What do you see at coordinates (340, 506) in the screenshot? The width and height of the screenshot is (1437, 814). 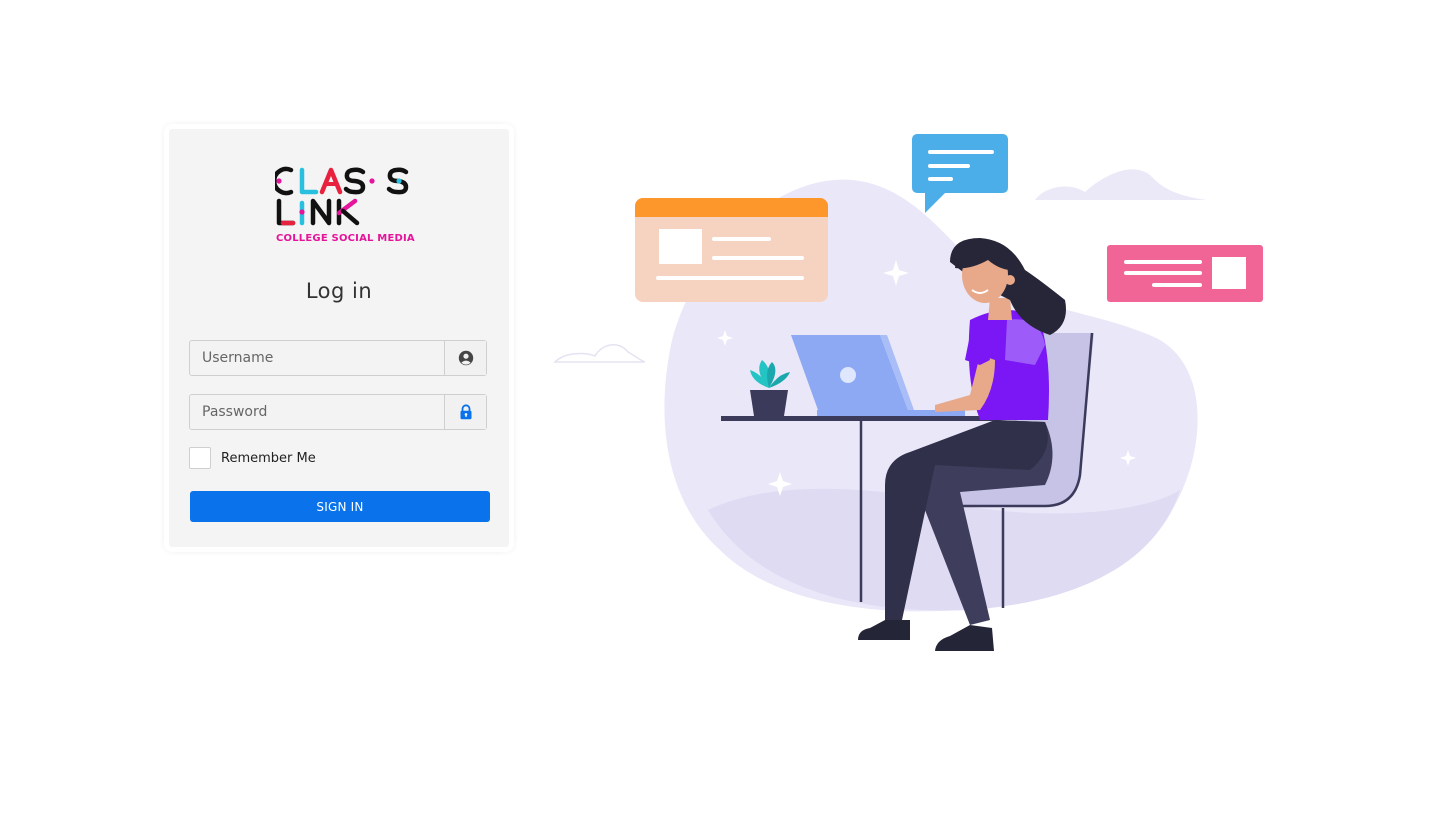 I see `sign-in-button: SIGN IN` at bounding box center [340, 506].